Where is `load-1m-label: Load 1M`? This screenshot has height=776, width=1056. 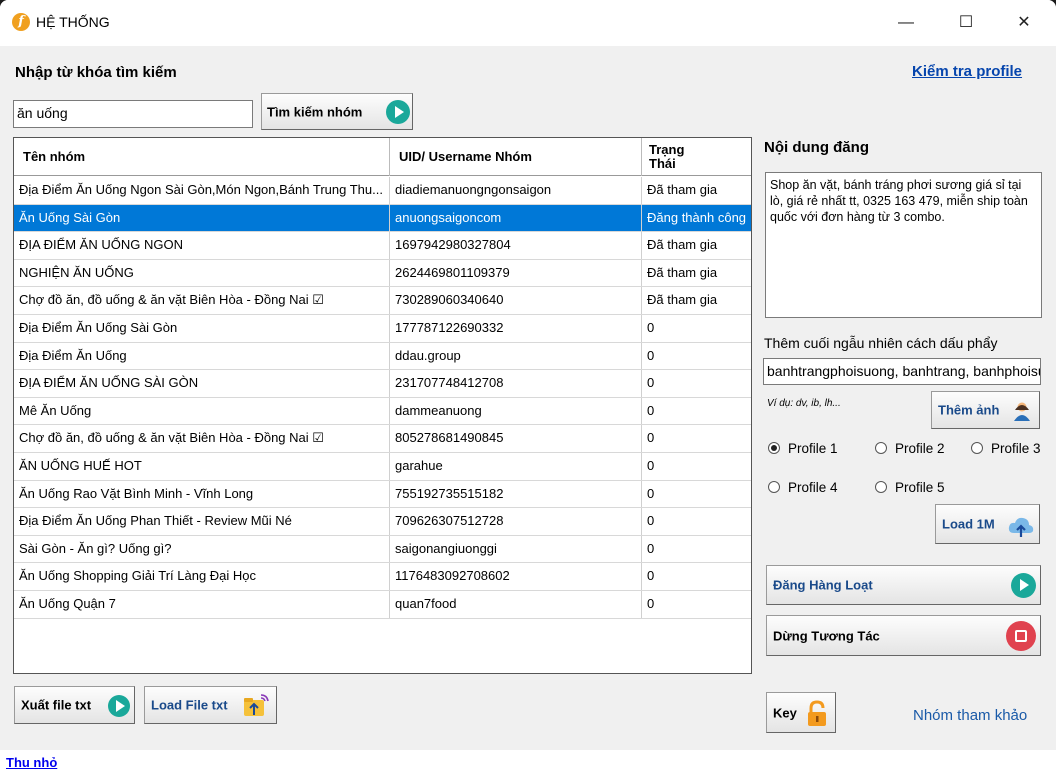 load-1m-label: Load 1M is located at coordinates (968, 524).